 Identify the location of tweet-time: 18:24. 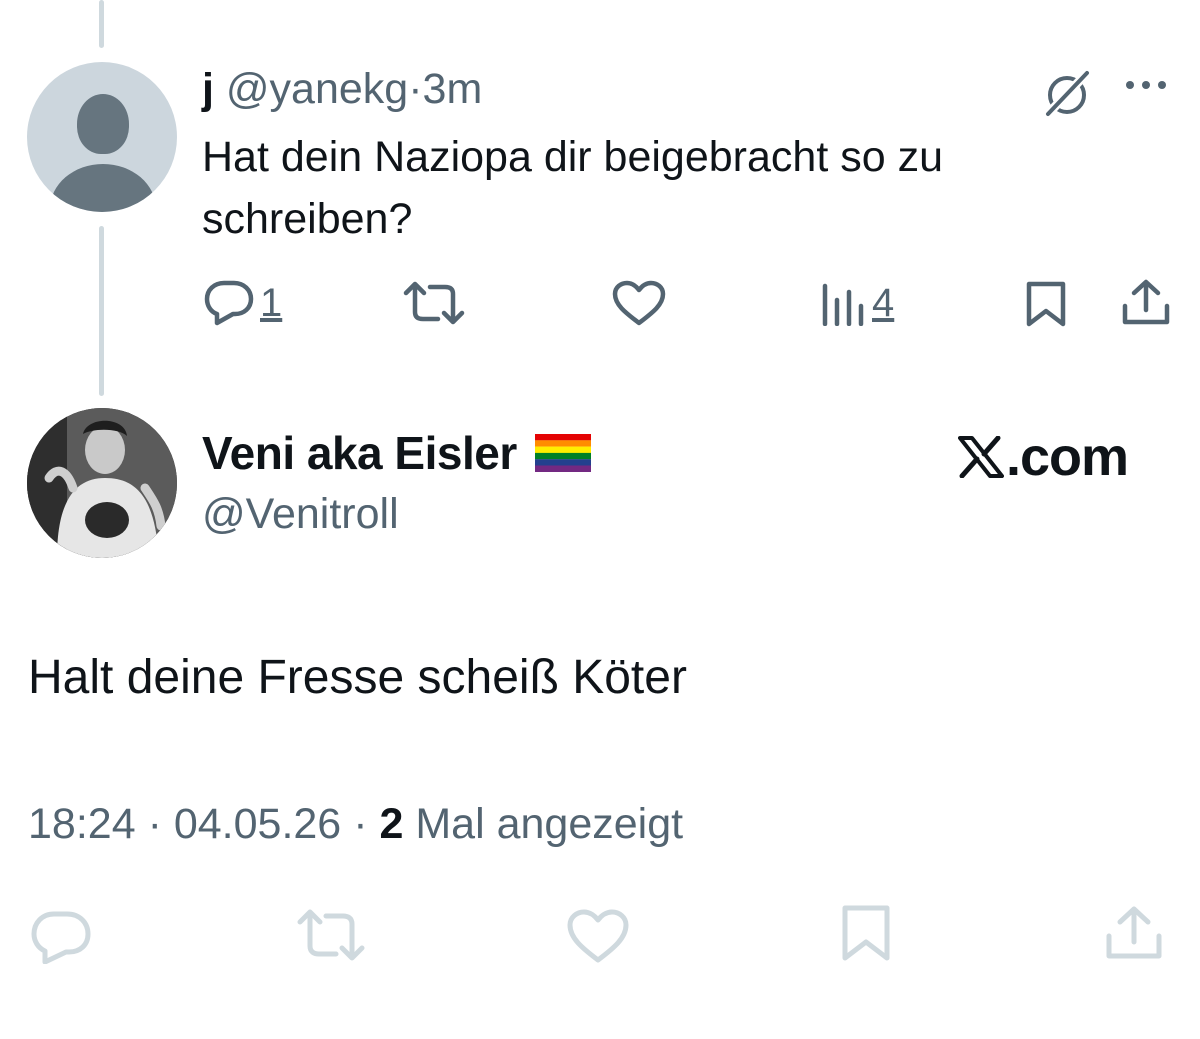
(82, 824).